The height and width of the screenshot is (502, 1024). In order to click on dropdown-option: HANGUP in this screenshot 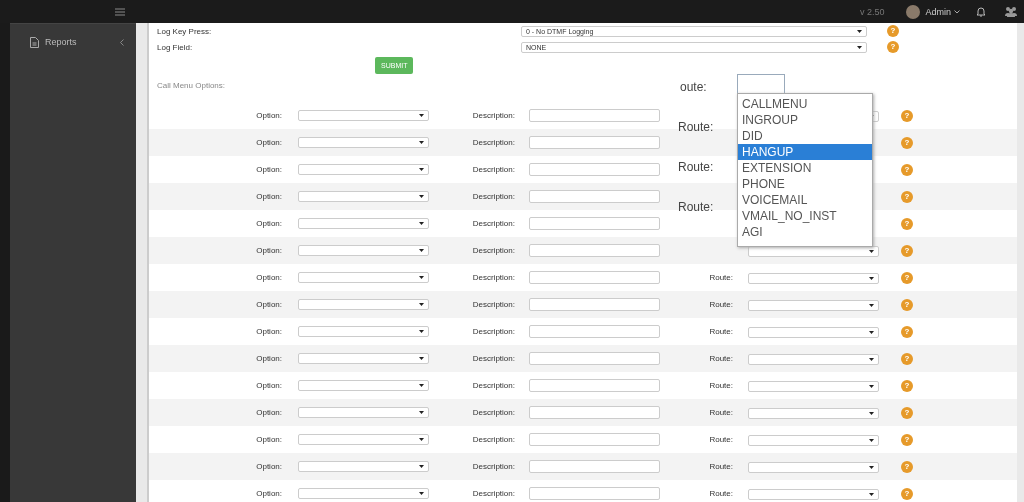, I will do `click(805, 152)`.